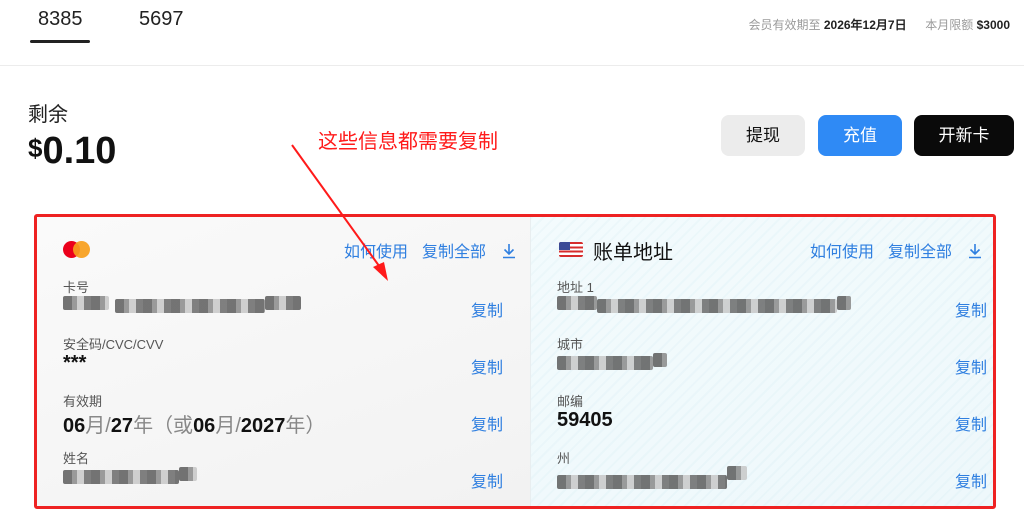 This screenshot has width=1024, height=526. I want to click on city-field: 城市 k 复制, so click(772, 359).